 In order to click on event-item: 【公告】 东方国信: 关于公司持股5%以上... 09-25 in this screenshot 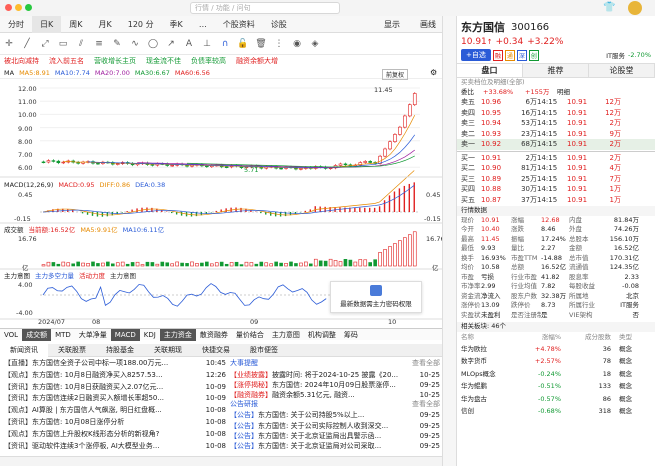, I will do `click(335, 415)`.